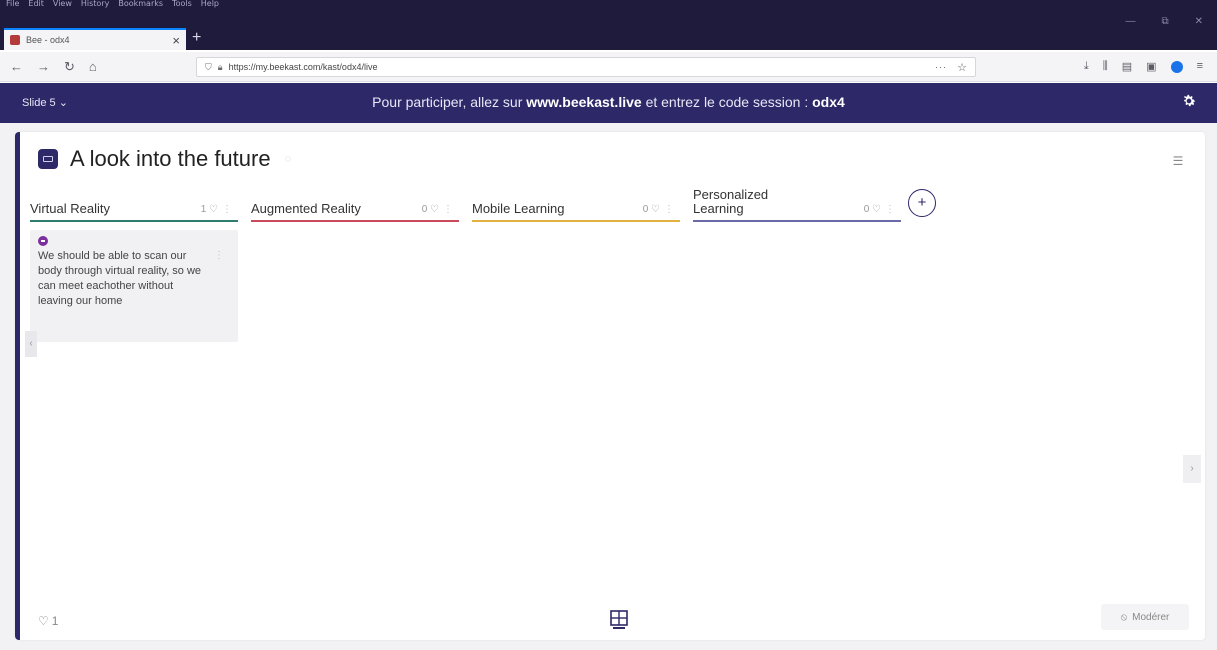  Describe the element at coordinates (922, 203) in the screenshot. I see `add-column-button: +` at that location.